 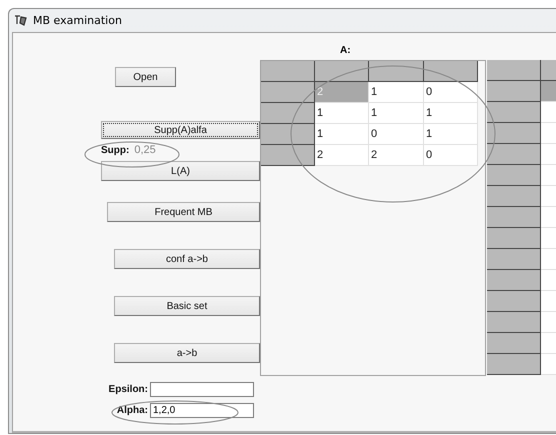 What do you see at coordinates (145, 77) in the screenshot?
I see `action-button: Open` at bounding box center [145, 77].